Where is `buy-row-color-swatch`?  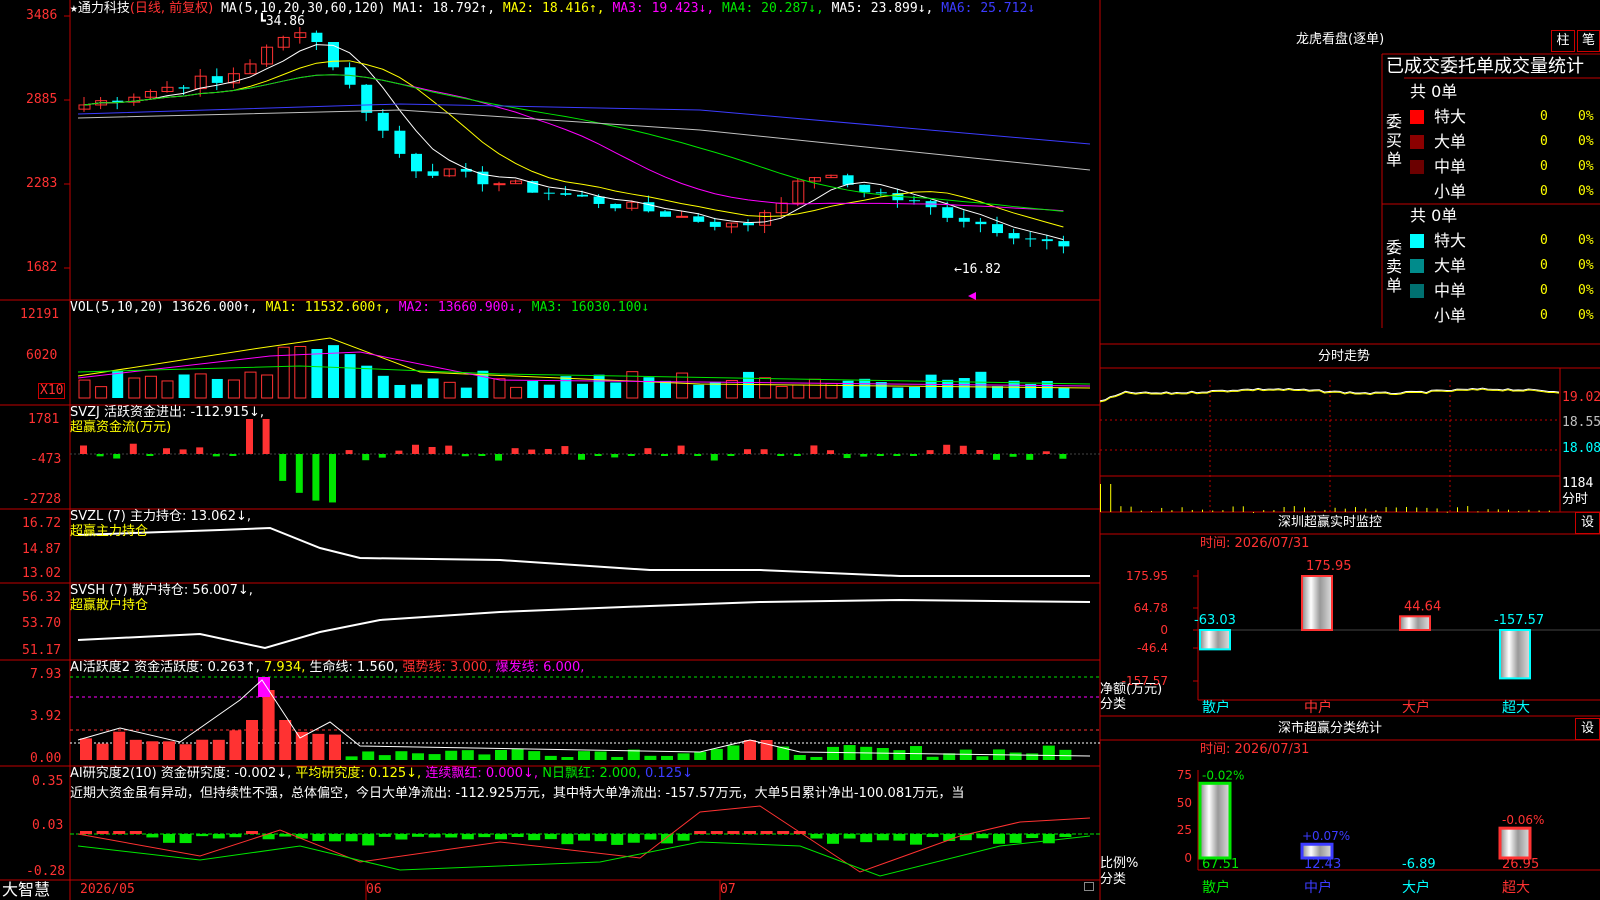 buy-row-color-swatch is located at coordinates (1417, 167).